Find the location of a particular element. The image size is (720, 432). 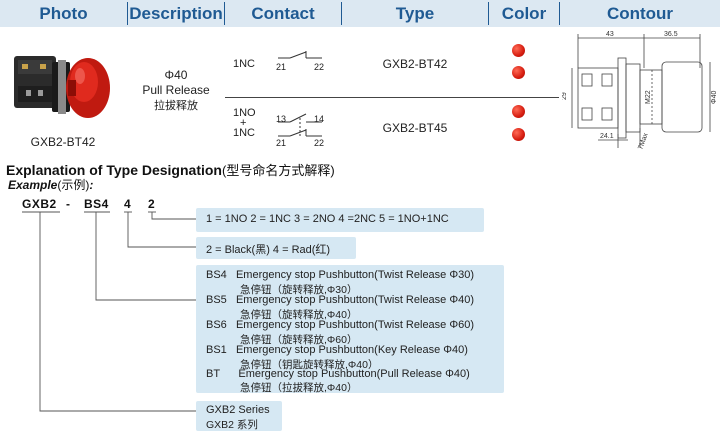

code-dash: - is located at coordinates (68, 204).